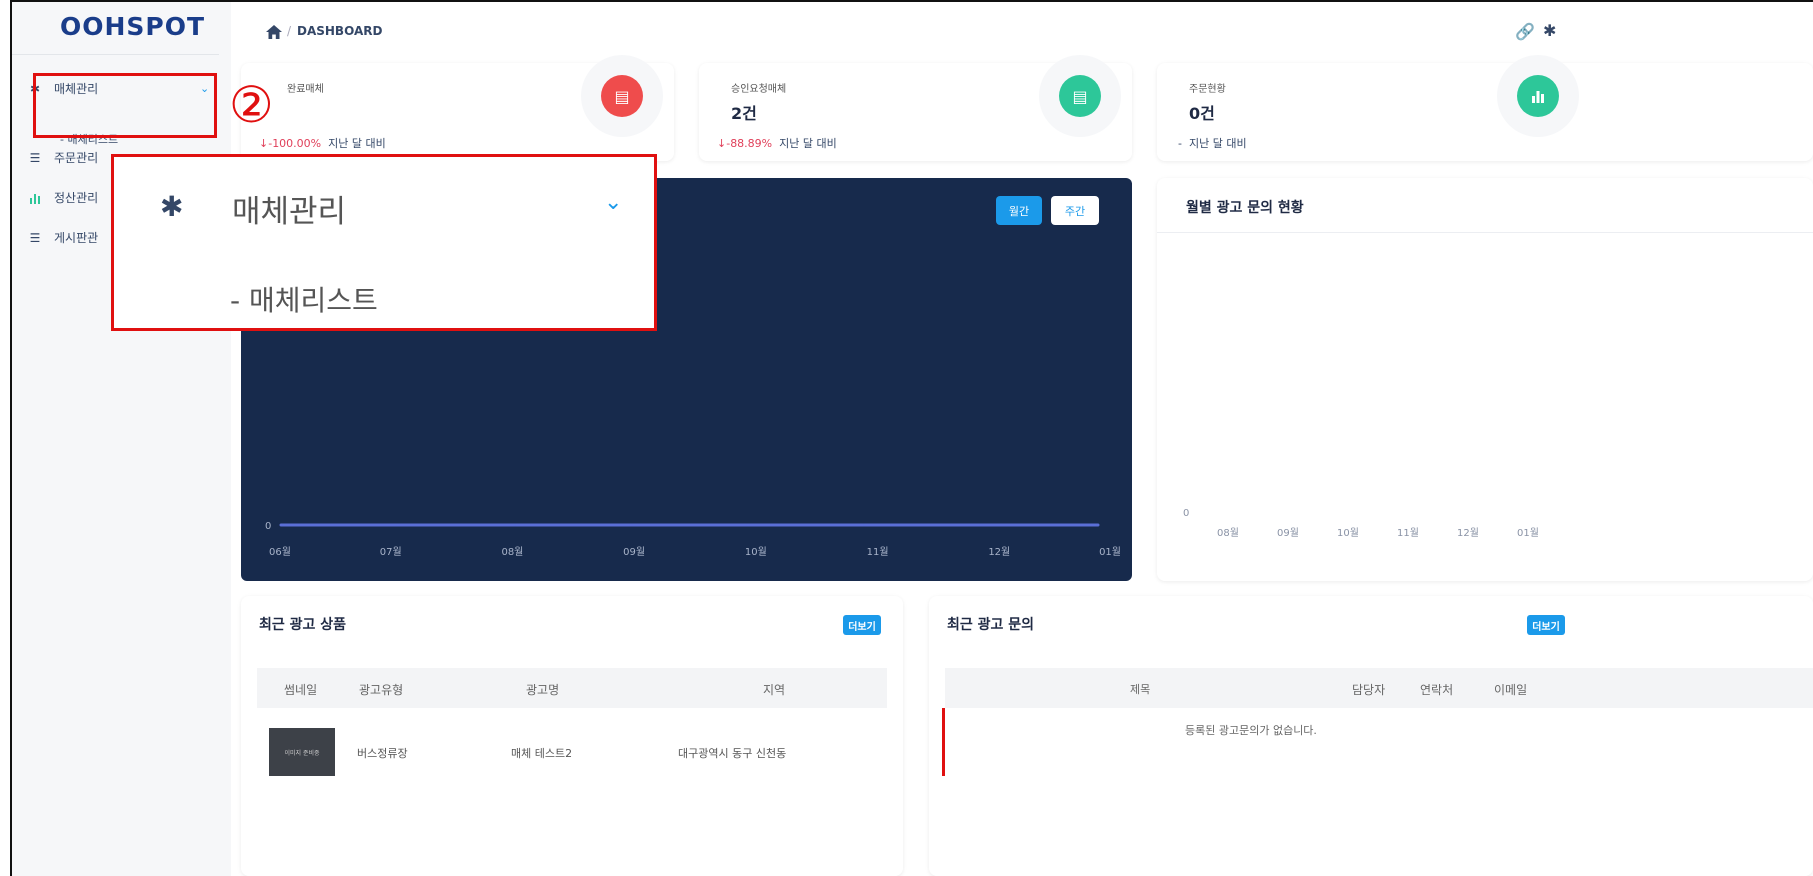  I want to click on product-thumbnail: 이미지 준비중, so click(302, 752).